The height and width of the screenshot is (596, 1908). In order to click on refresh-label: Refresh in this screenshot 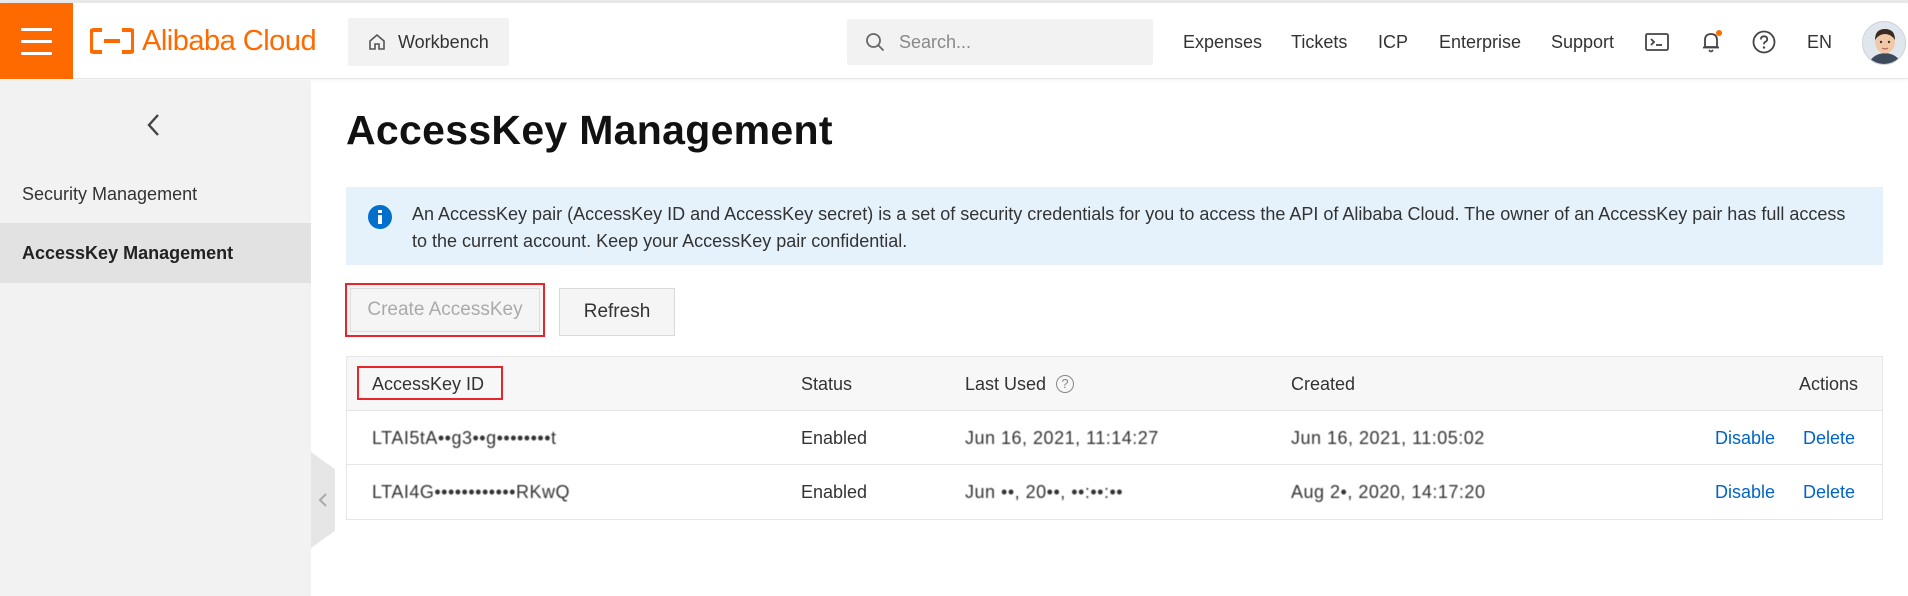, I will do `click(617, 311)`.